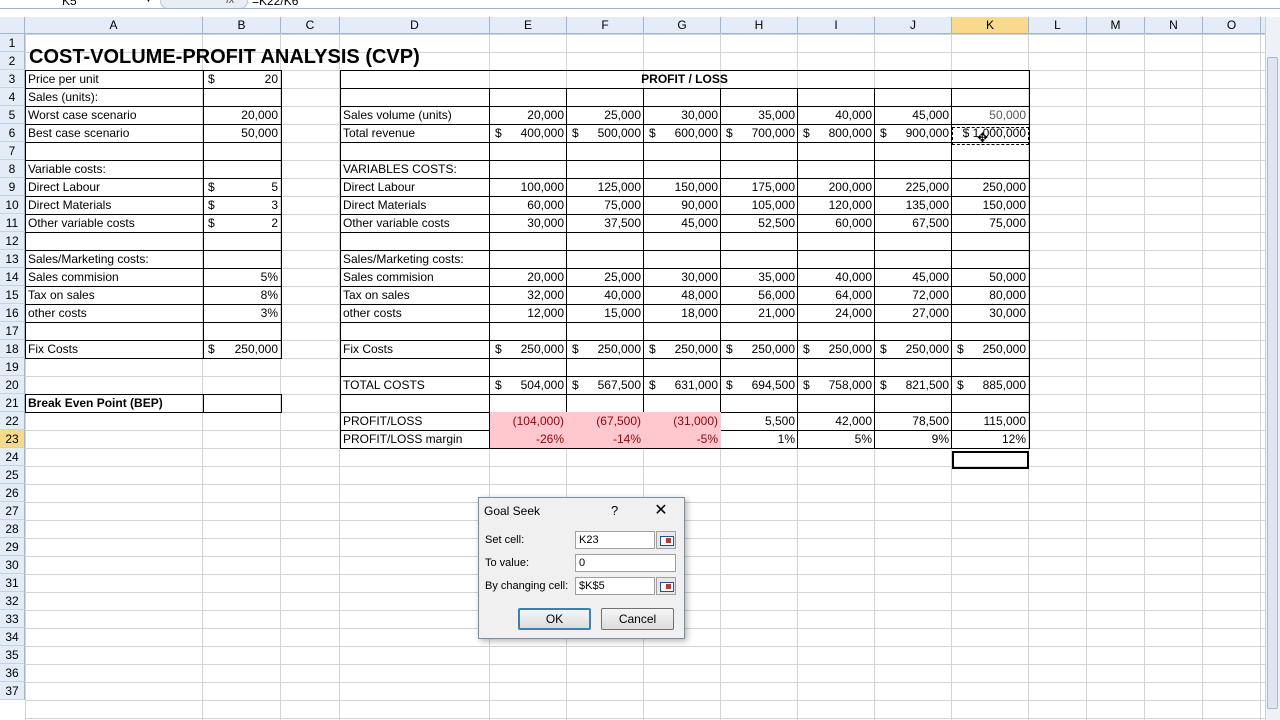 The height and width of the screenshot is (720, 1280). I want to click on row-label-total-revenue: Total revenue, so click(415, 133).